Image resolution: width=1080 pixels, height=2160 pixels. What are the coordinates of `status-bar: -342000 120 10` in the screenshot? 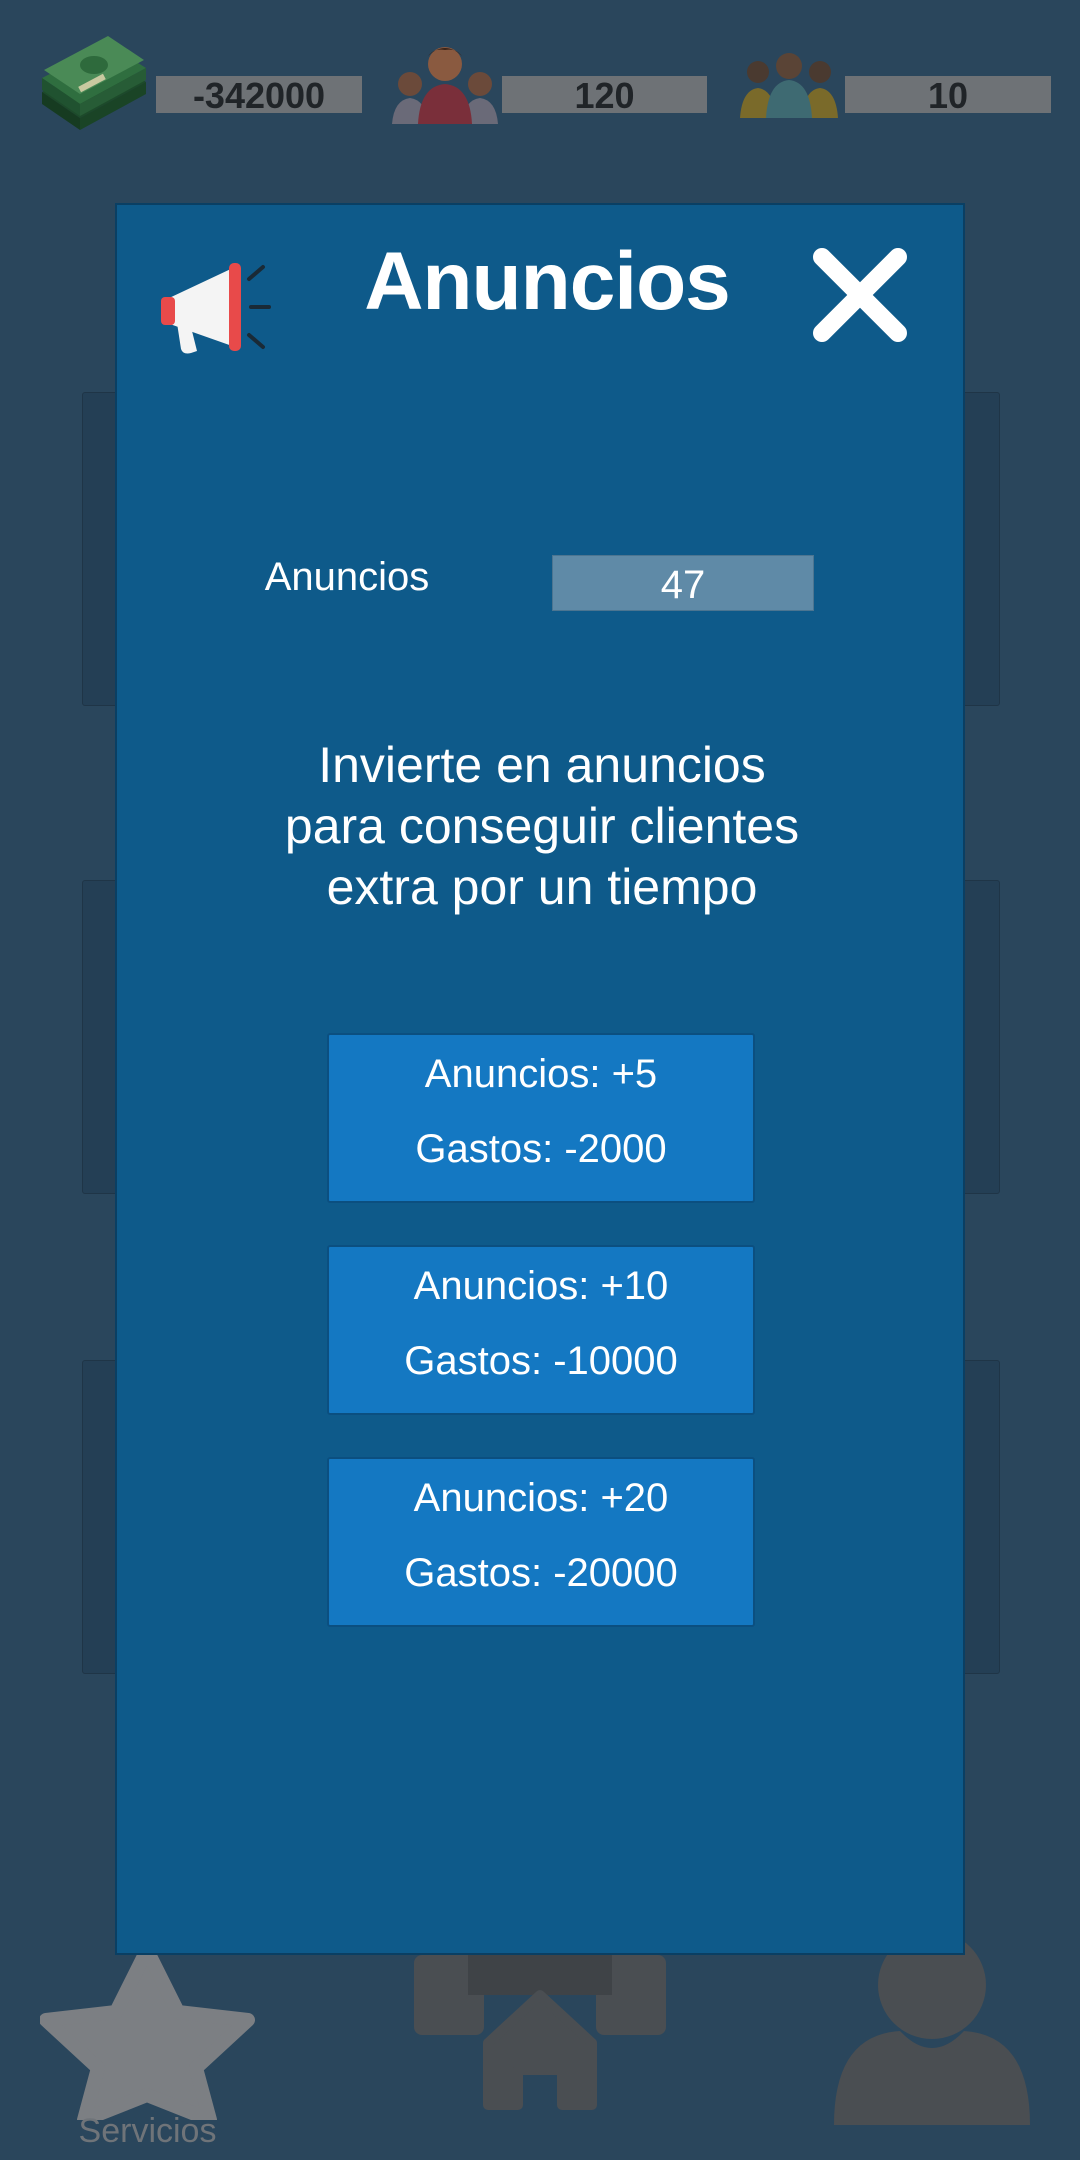 It's located at (540, 70).